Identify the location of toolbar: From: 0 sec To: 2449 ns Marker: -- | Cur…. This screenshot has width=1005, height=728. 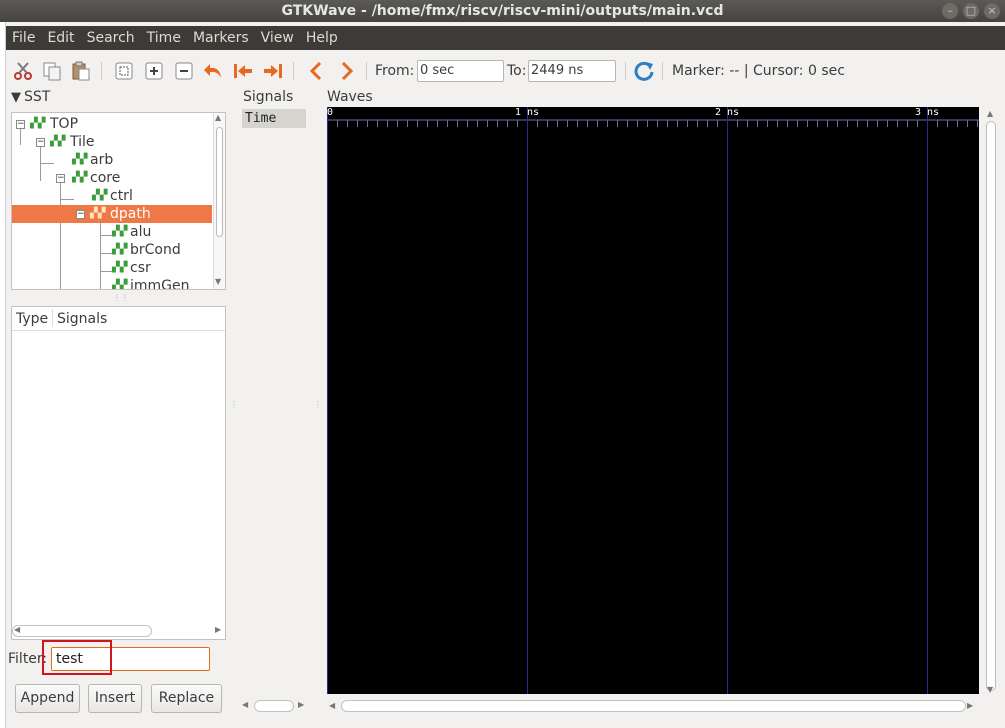
(505, 70).